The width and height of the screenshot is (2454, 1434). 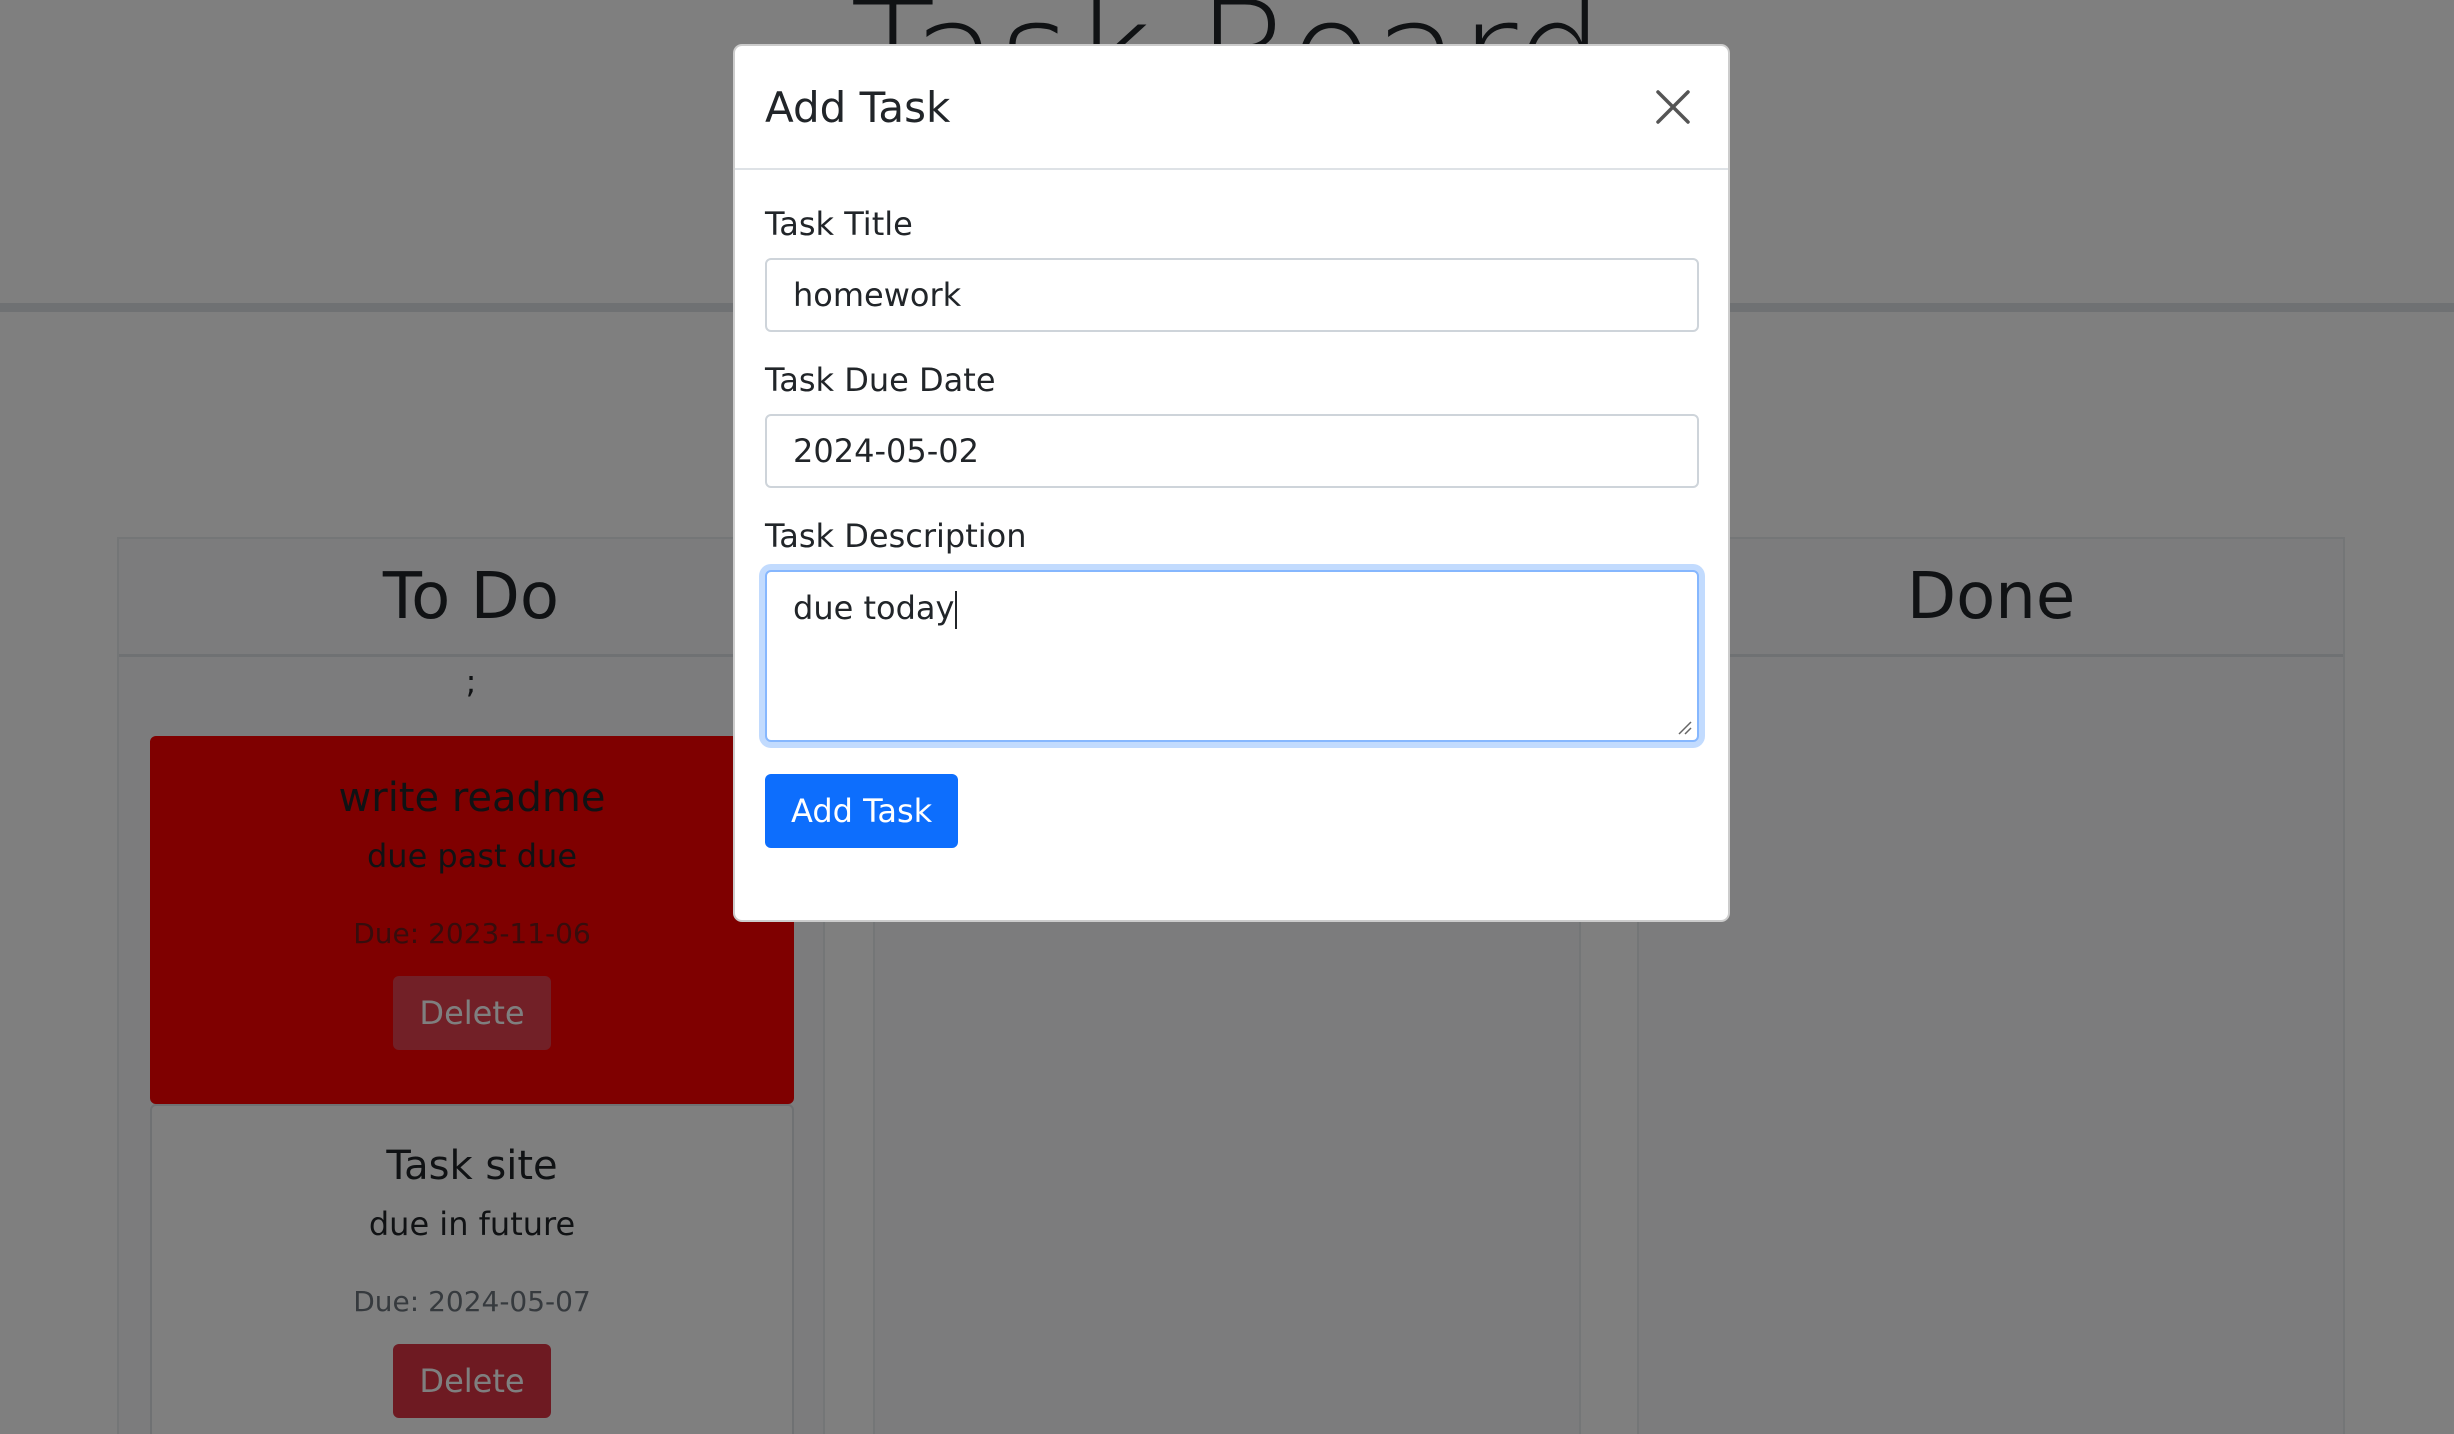 What do you see at coordinates (956, 610) in the screenshot?
I see `text-caret` at bounding box center [956, 610].